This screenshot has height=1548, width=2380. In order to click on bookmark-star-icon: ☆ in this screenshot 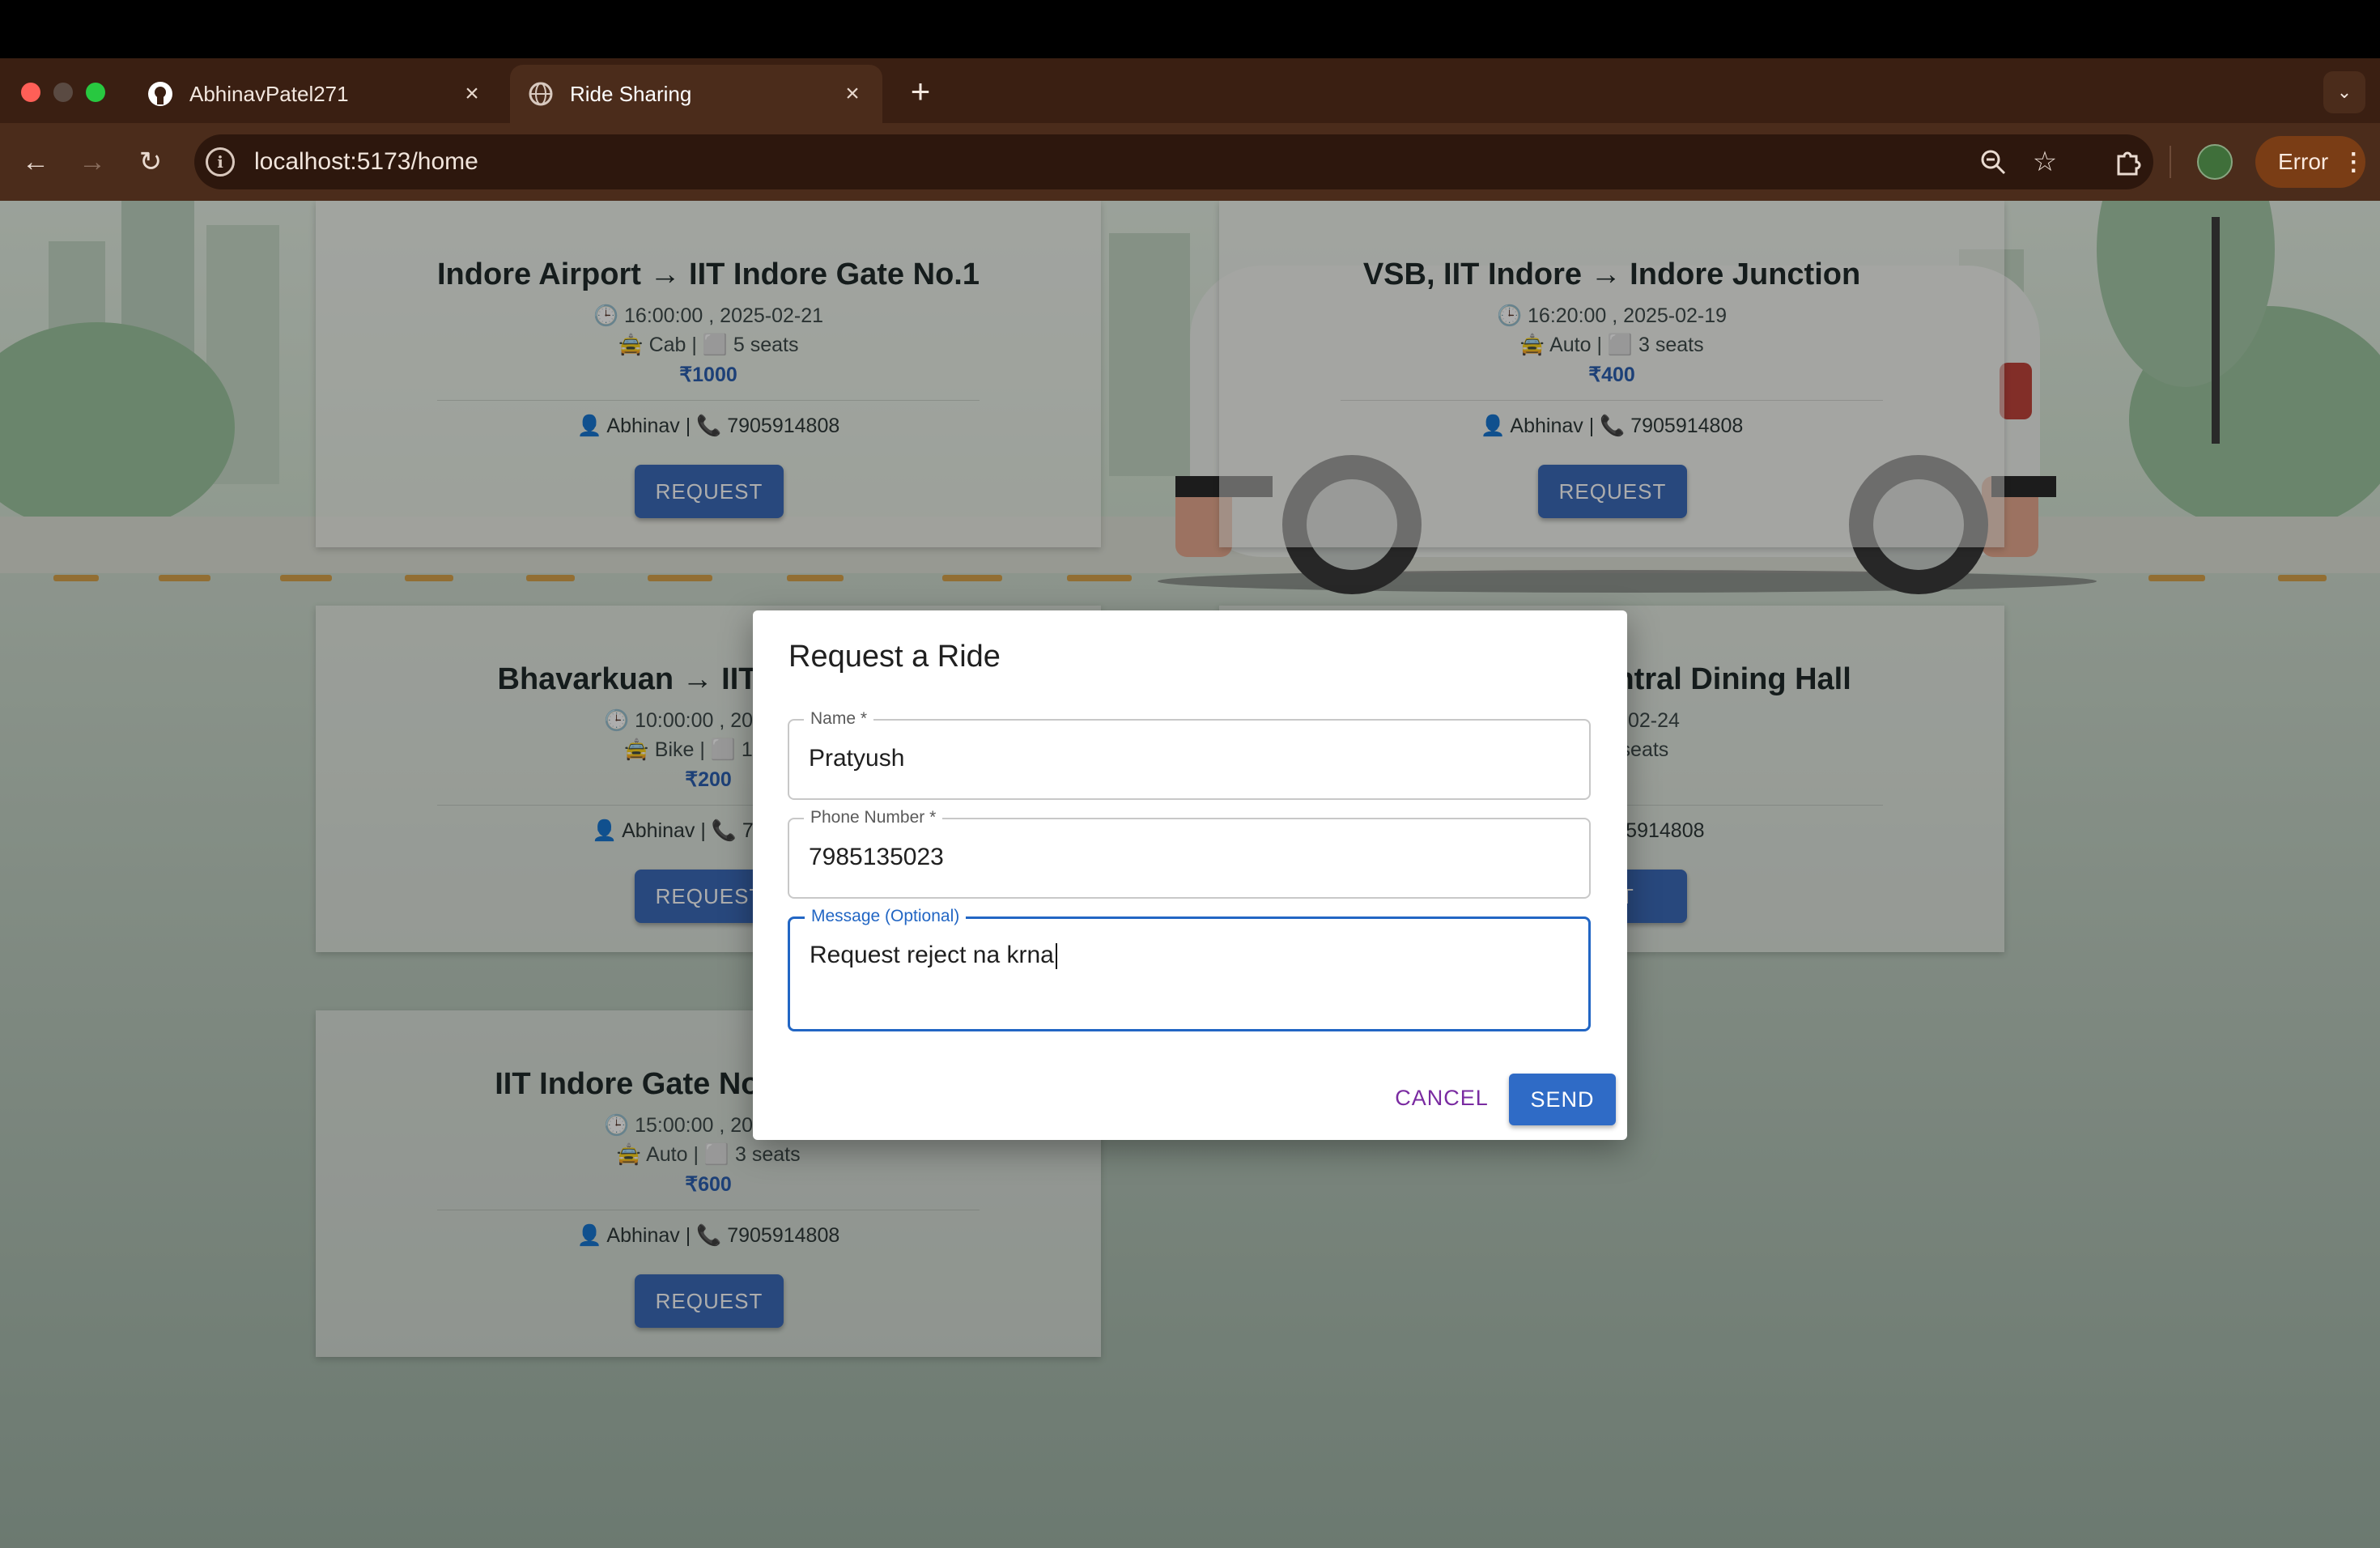, I will do `click(2045, 162)`.